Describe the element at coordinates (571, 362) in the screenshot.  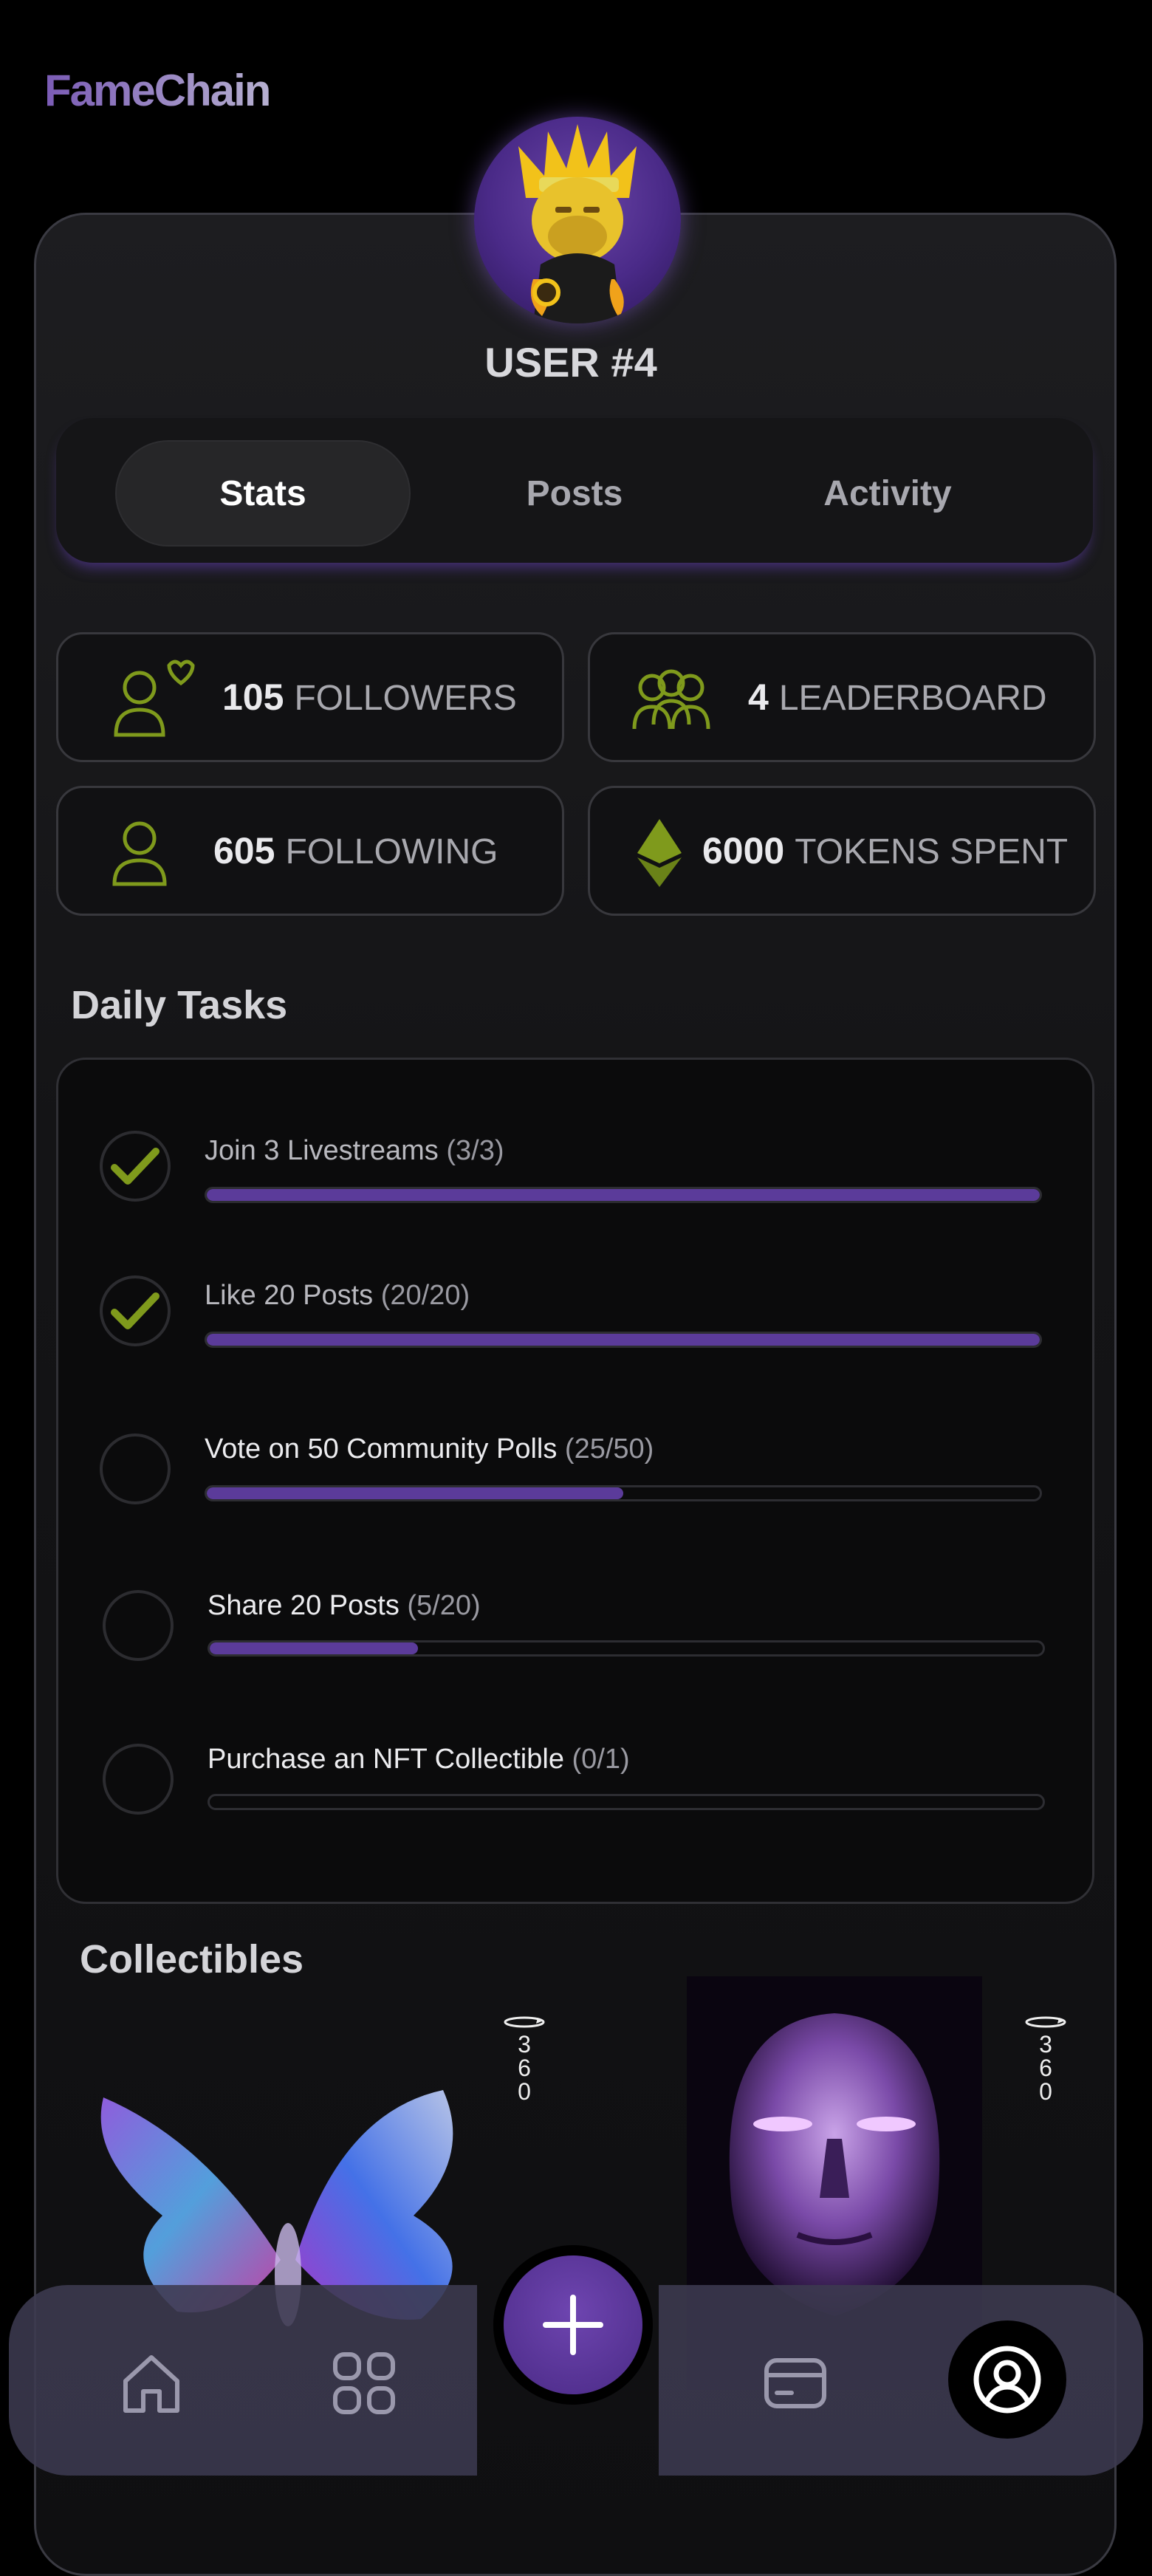
I see `profile-username: USER #4` at that location.